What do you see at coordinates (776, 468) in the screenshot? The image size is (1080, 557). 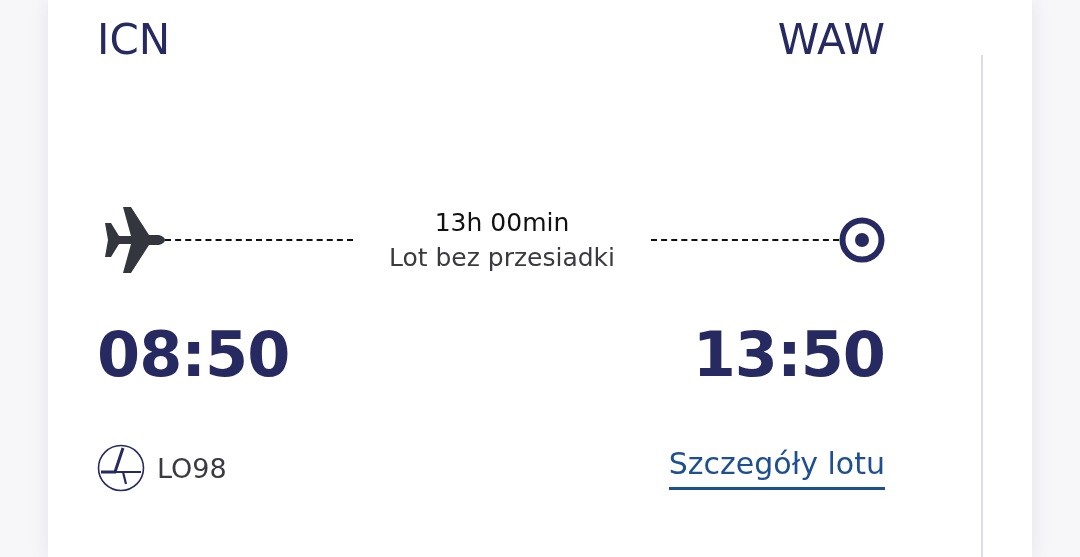 I see `flight-details-link: Szczegóły lotu` at bounding box center [776, 468].